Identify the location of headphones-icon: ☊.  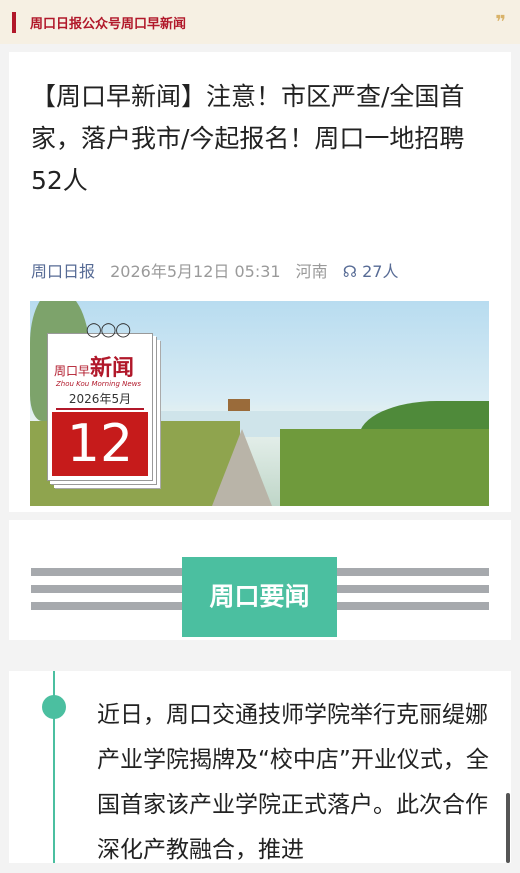
(349, 271).